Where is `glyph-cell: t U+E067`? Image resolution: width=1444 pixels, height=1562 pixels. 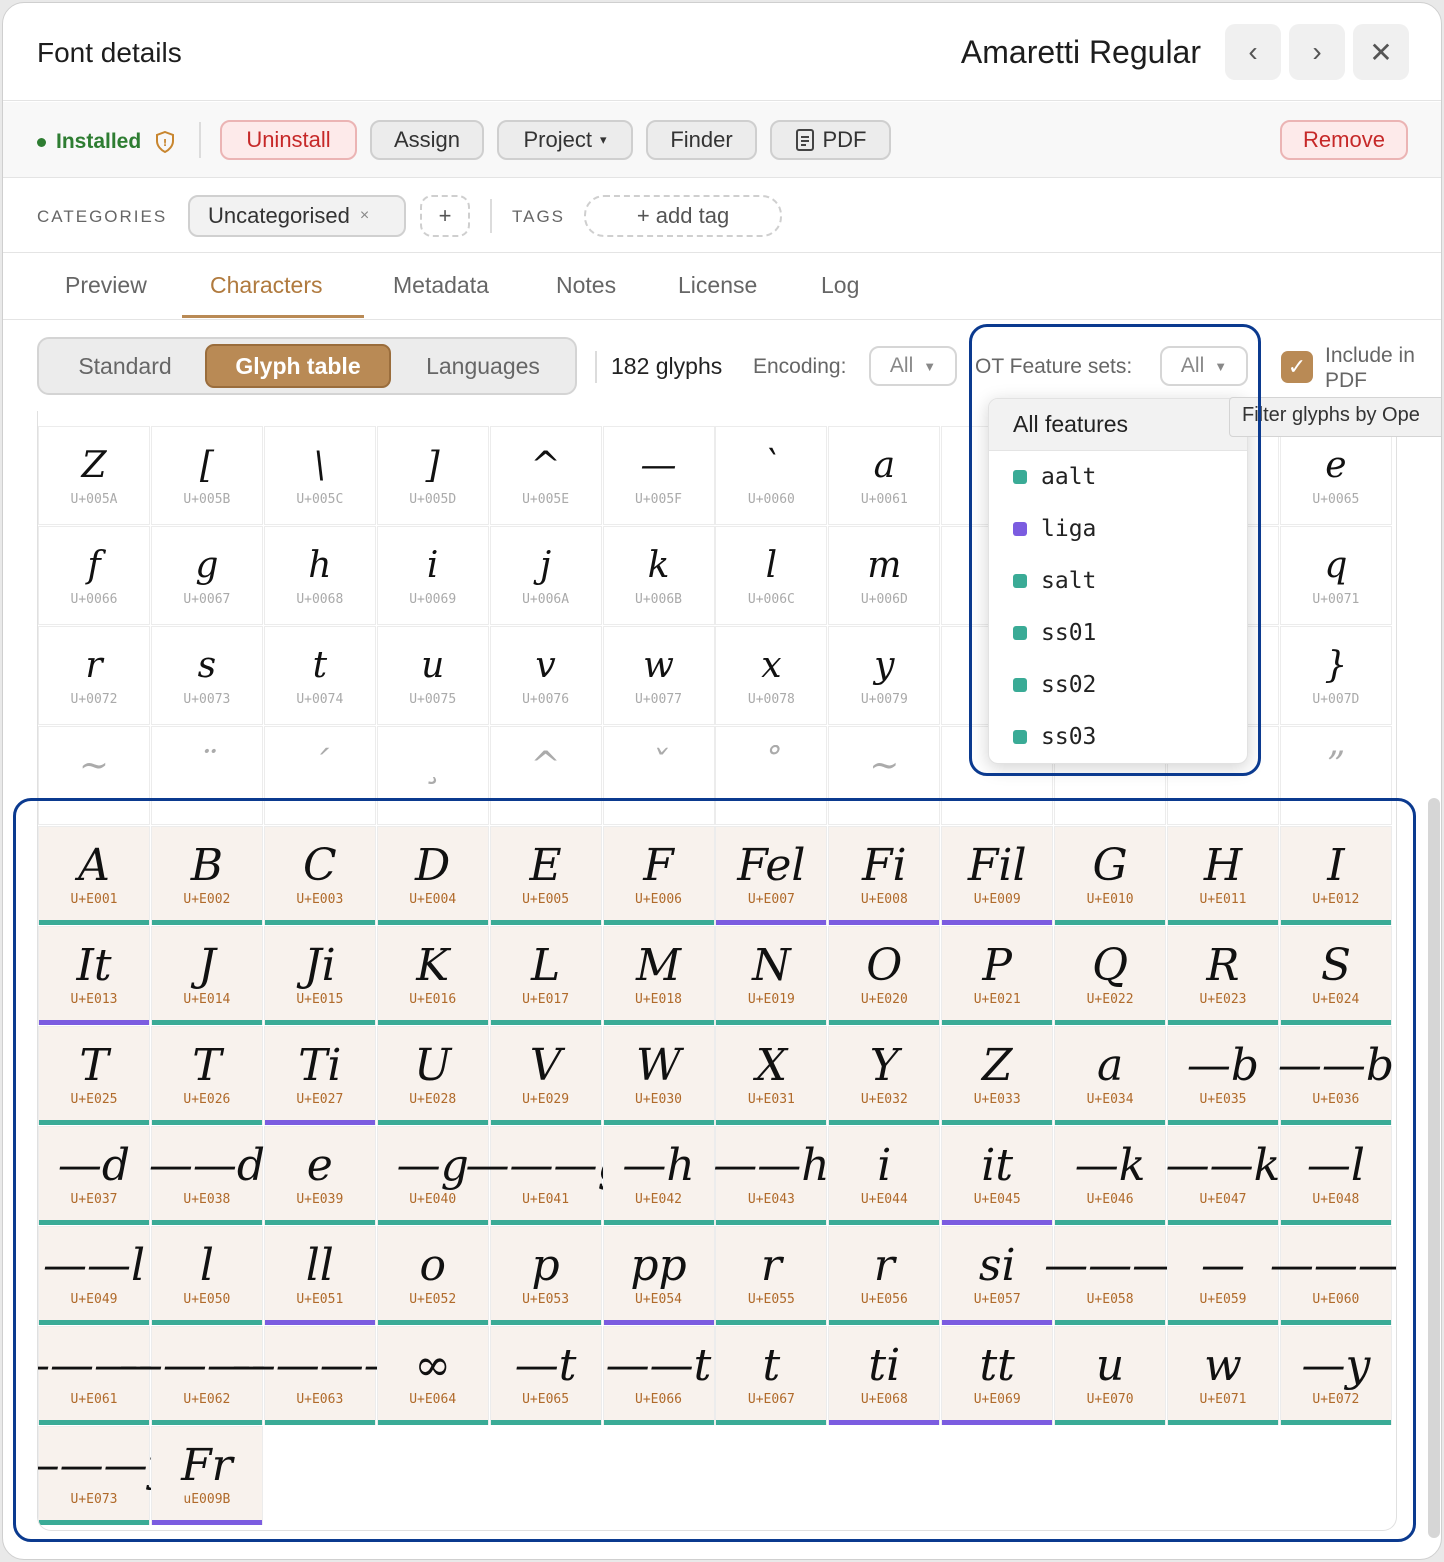 glyph-cell: t U+E067 is located at coordinates (771, 1375).